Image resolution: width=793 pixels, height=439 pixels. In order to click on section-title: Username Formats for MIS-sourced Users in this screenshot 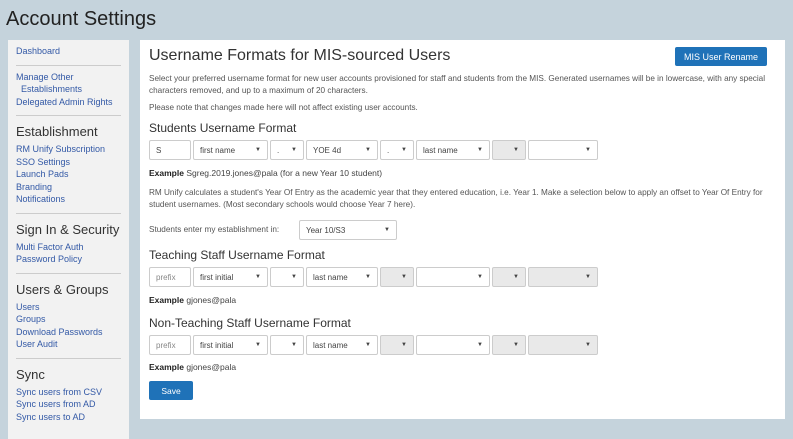, I will do `click(300, 55)`.